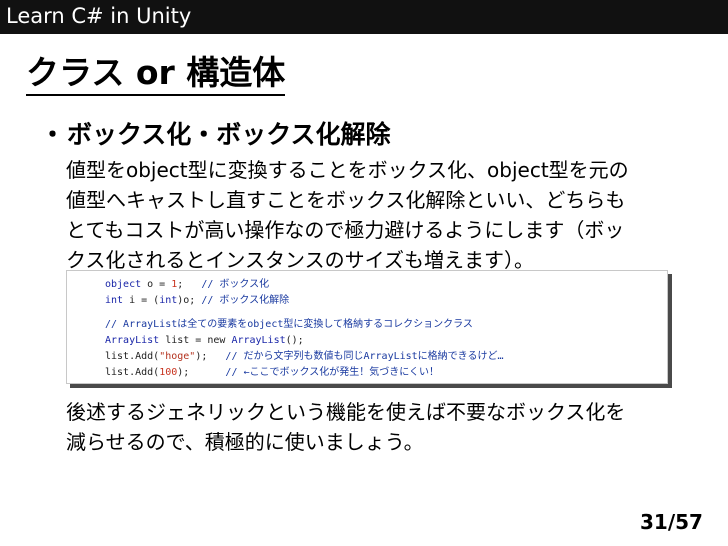  Describe the element at coordinates (671, 522) in the screenshot. I see `page-number: 31/57` at that location.